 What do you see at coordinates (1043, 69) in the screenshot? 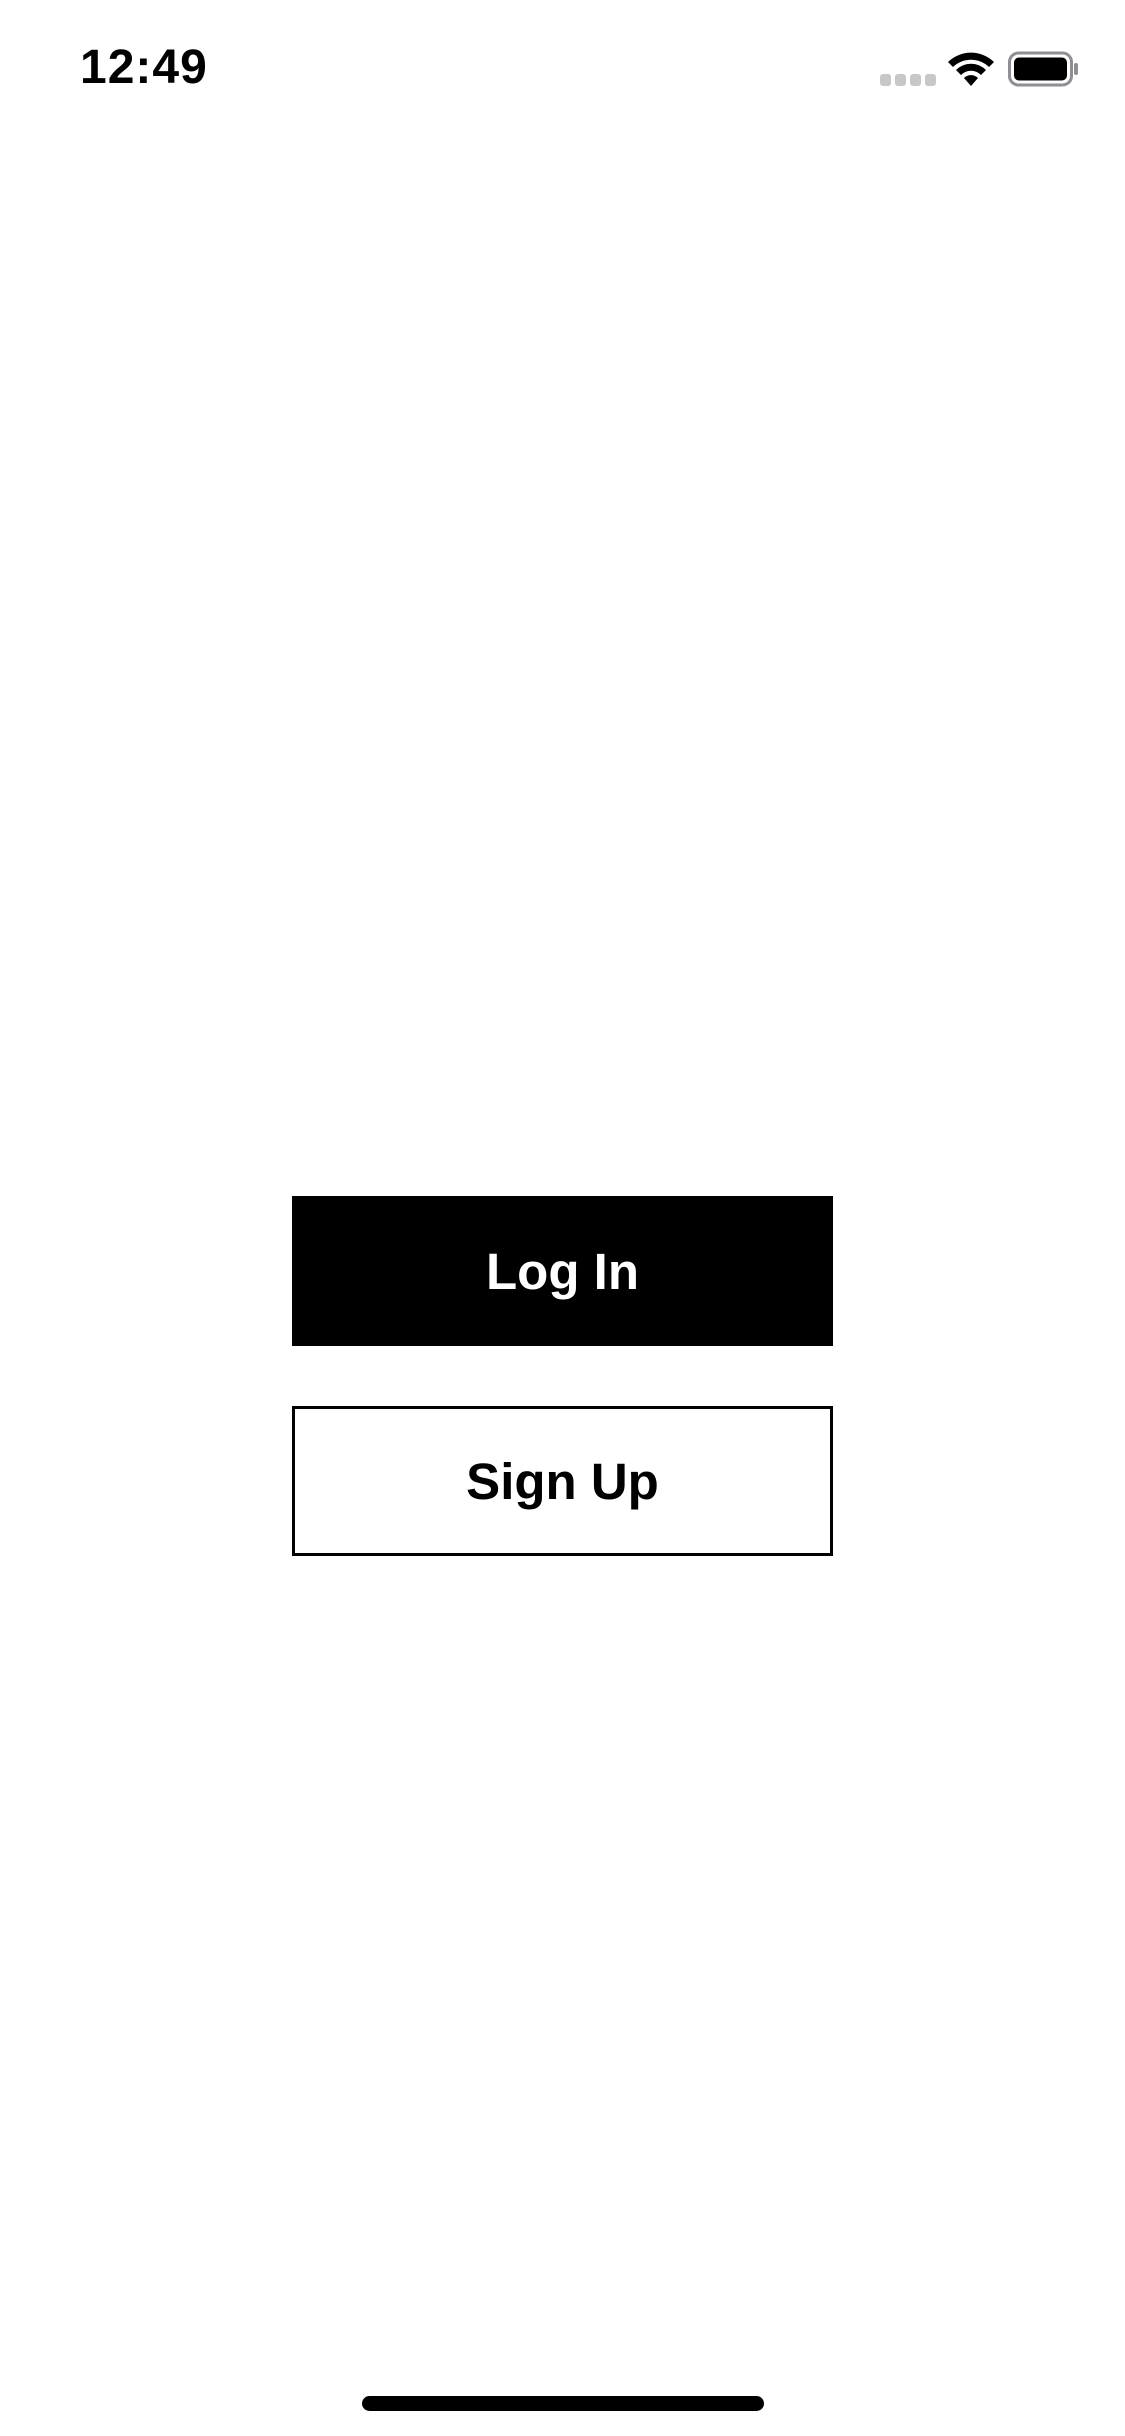
I see `battery-icon` at bounding box center [1043, 69].